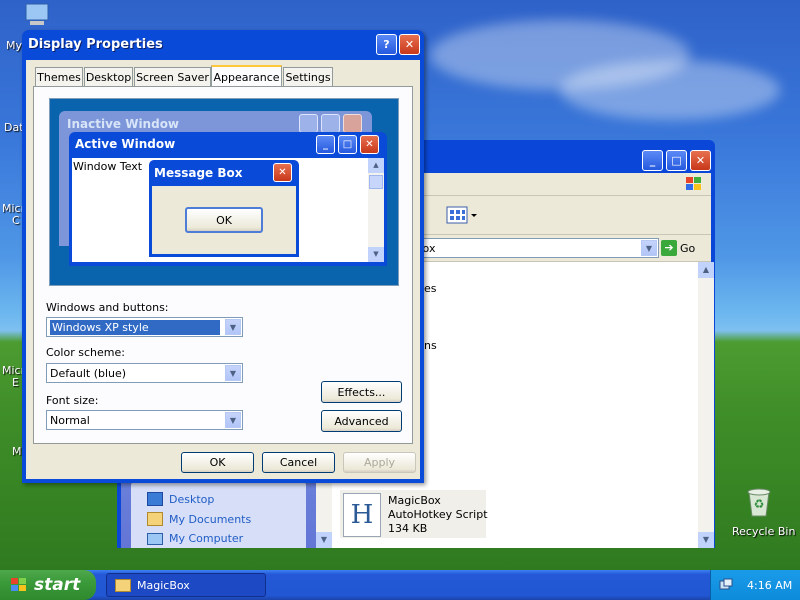  I want to click on desktop-icon, so click(155, 499).